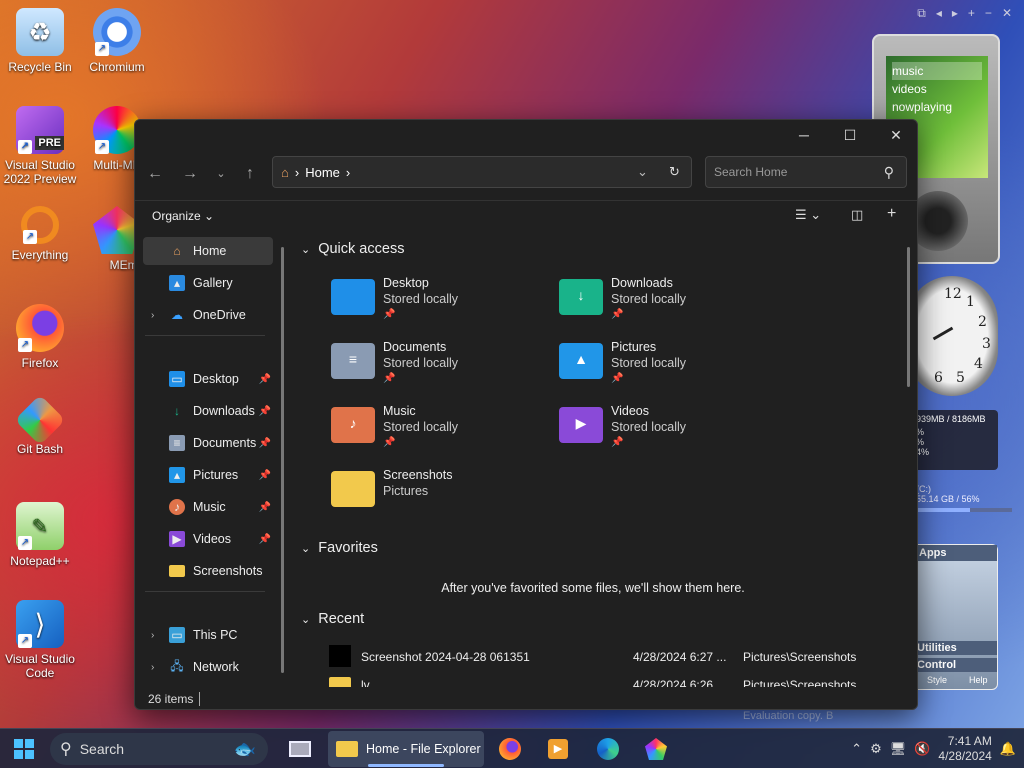  Describe the element at coordinates (155, 174) in the screenshot. I see `back-button: ←` at that location.